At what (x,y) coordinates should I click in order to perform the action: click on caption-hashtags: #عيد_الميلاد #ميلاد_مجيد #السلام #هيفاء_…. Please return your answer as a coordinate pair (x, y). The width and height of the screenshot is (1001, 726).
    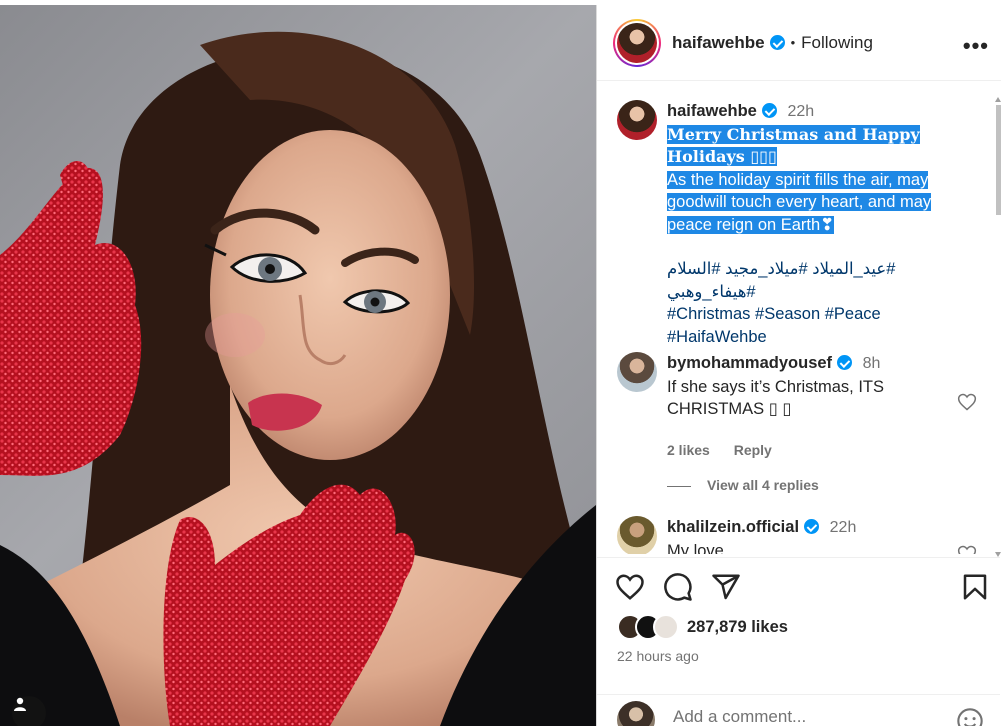
    Looking at the image, I should click on (822, 303).